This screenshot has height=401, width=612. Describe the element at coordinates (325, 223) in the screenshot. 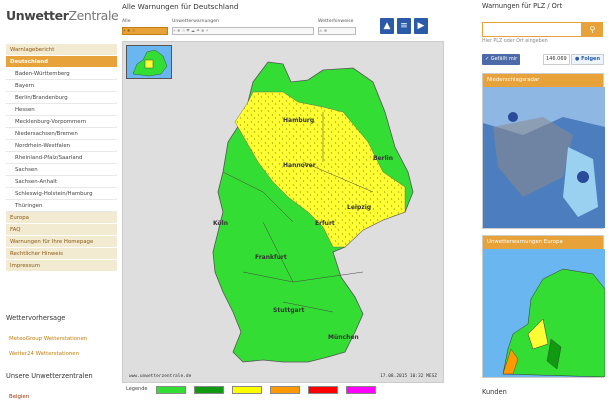

I see `map-city: Erfurt` at that location.